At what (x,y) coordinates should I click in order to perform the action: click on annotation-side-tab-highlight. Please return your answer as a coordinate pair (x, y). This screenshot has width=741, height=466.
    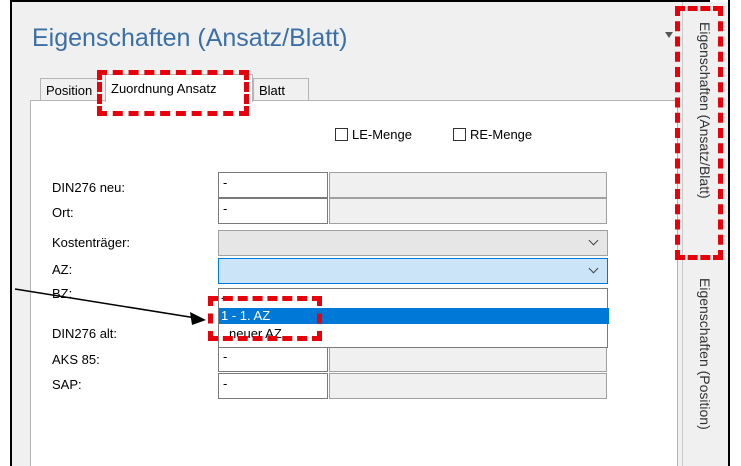
    Looking at the image, I should click on (699, 133).